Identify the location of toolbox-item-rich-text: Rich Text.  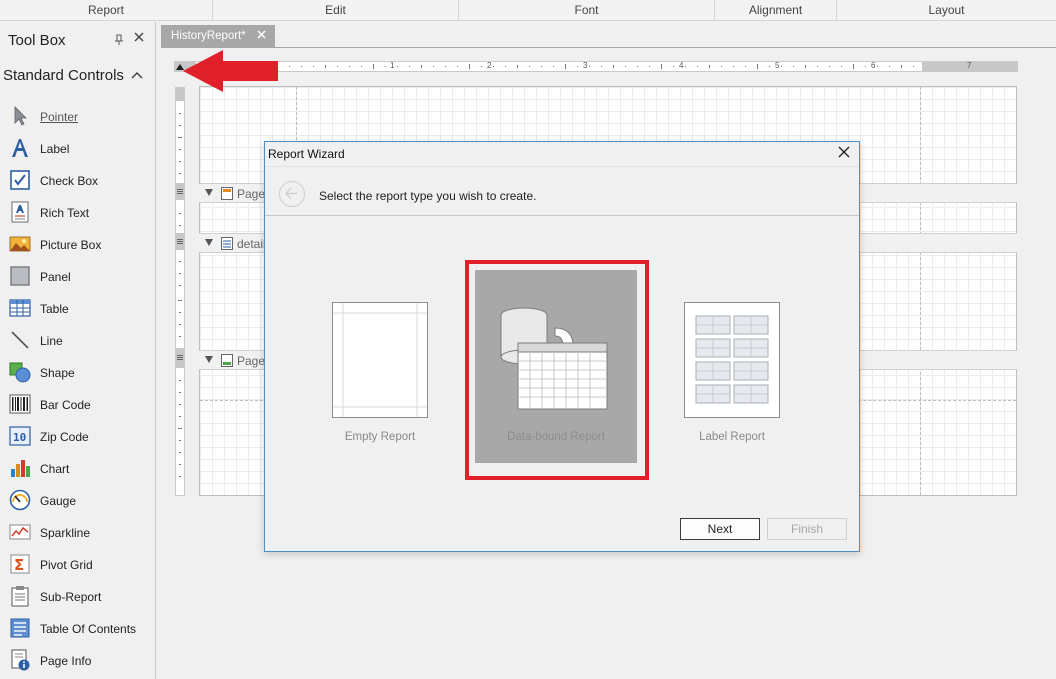
(78, 213).